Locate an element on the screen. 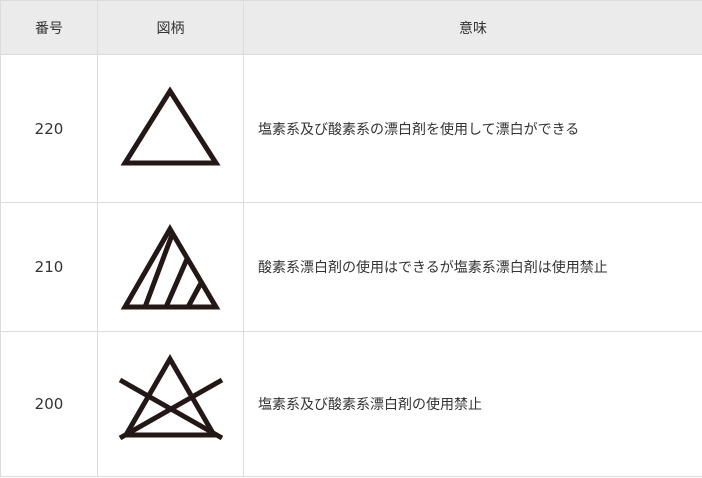  header-meaning: 意味 is located at coordinates (472, 27).